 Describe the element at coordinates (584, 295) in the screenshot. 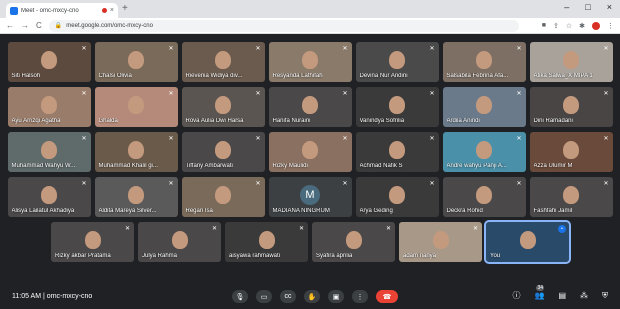

I see `activities-icon: ⁂` at that location.